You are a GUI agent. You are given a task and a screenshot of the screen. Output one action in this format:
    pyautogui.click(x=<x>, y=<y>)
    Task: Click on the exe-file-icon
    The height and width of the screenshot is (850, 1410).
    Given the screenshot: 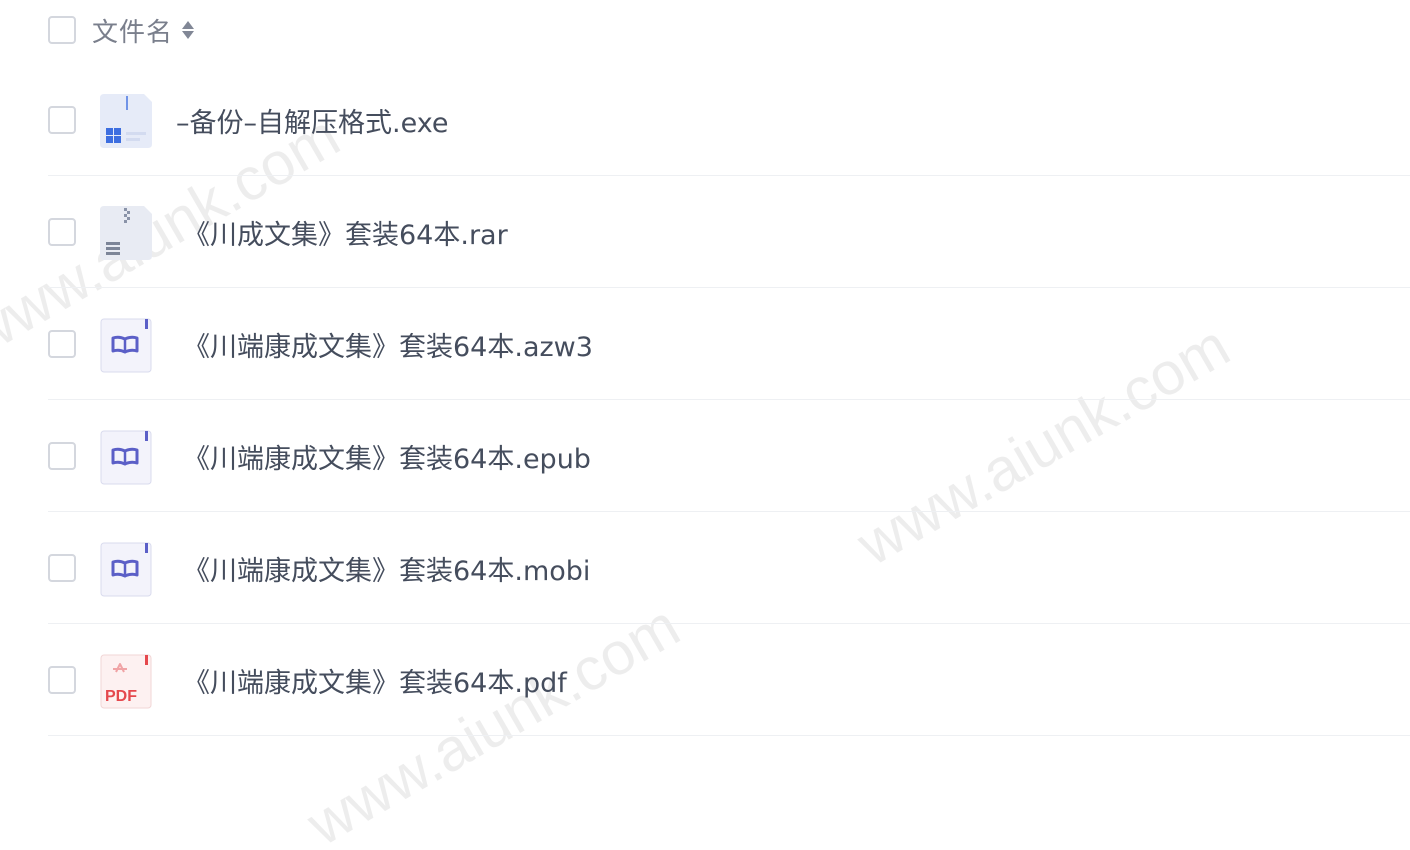 What is the action you would take?
    pyautogui.click(x=126, y=121)
    